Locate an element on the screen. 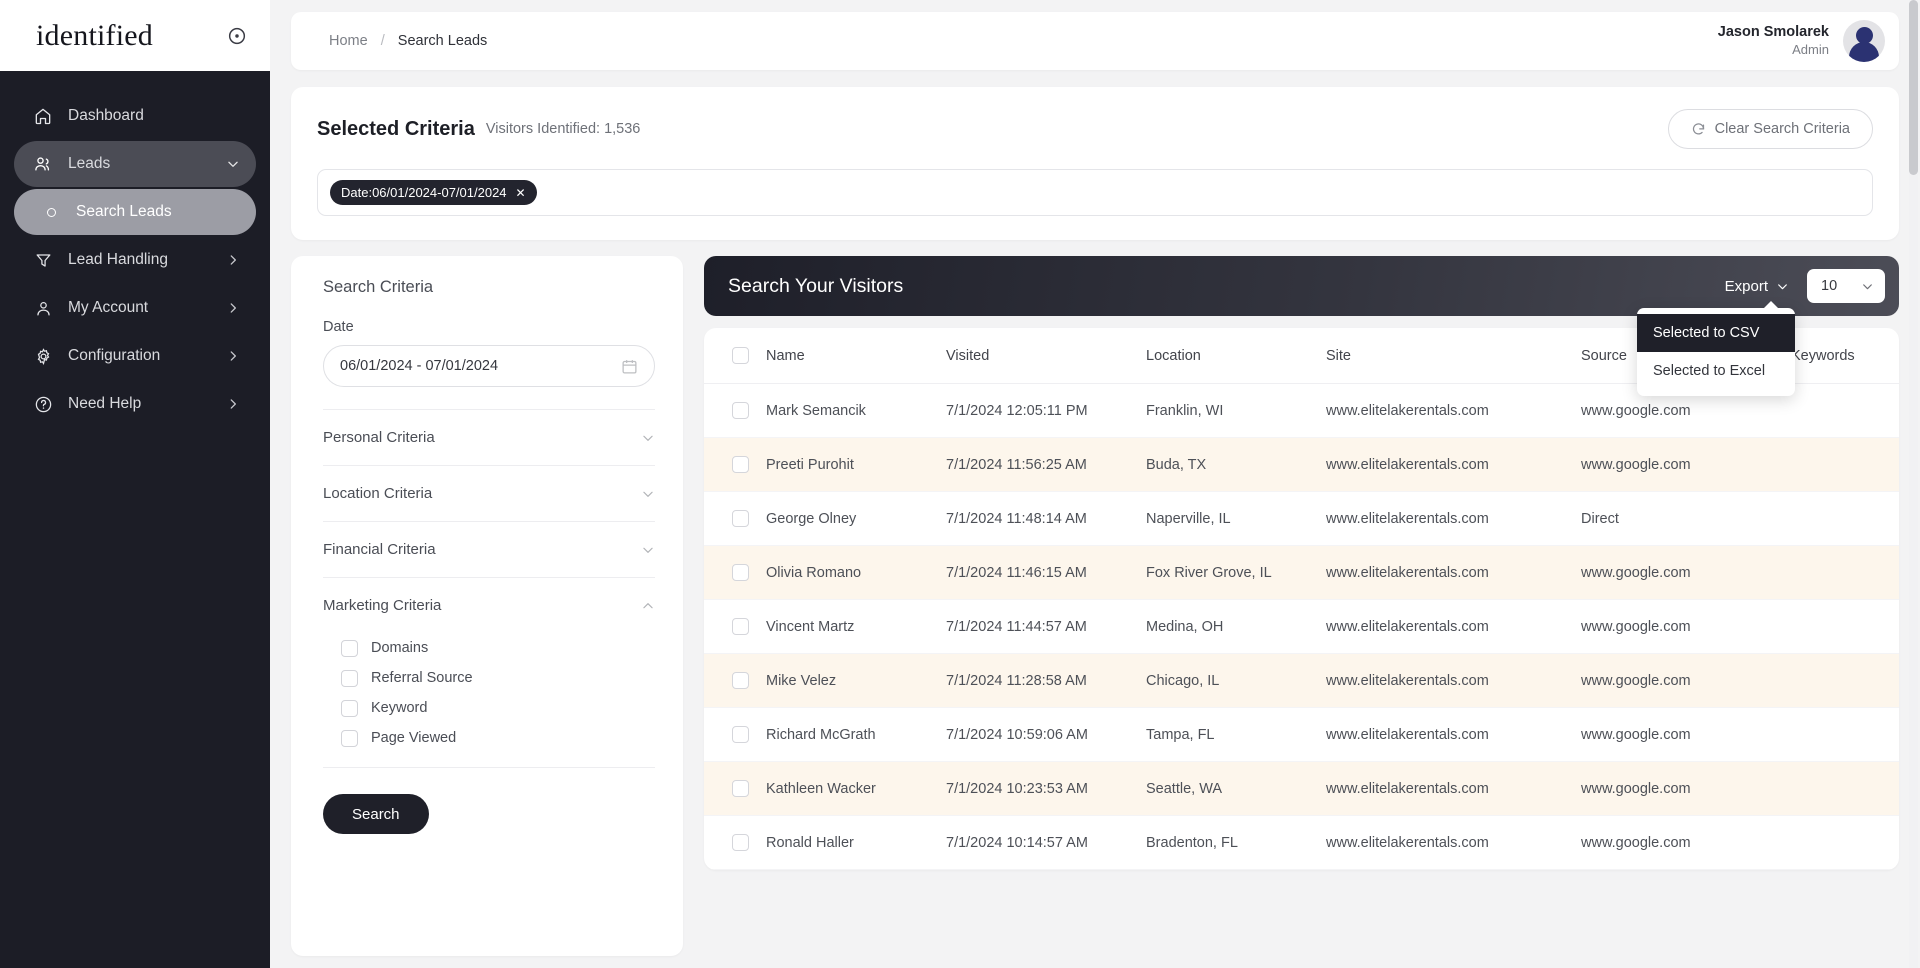 The height and width of the screenshot is (968, 1920). sidebar-item-lead-handling: Lead Handling is located at coordinates (135, 260).